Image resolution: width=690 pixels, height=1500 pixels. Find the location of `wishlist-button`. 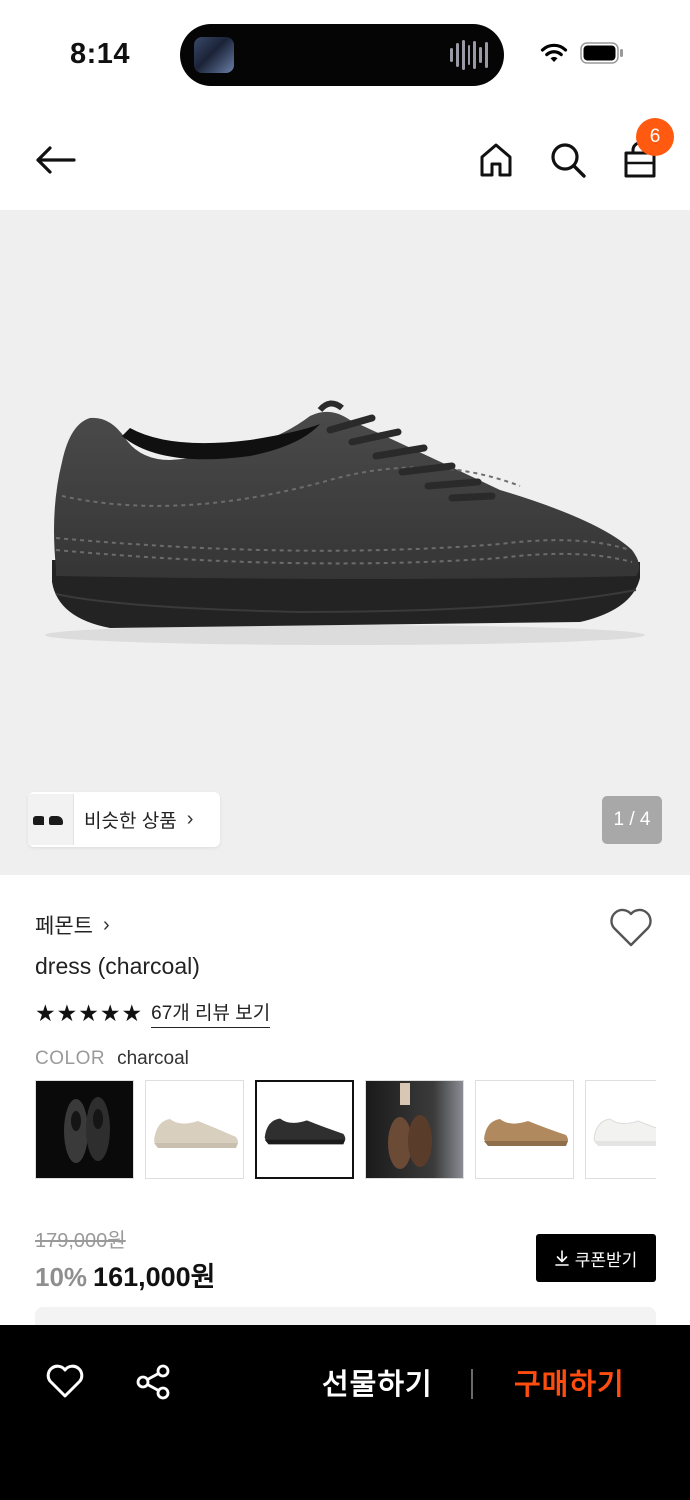

wishlist-button is located at coordinates (632, 930).